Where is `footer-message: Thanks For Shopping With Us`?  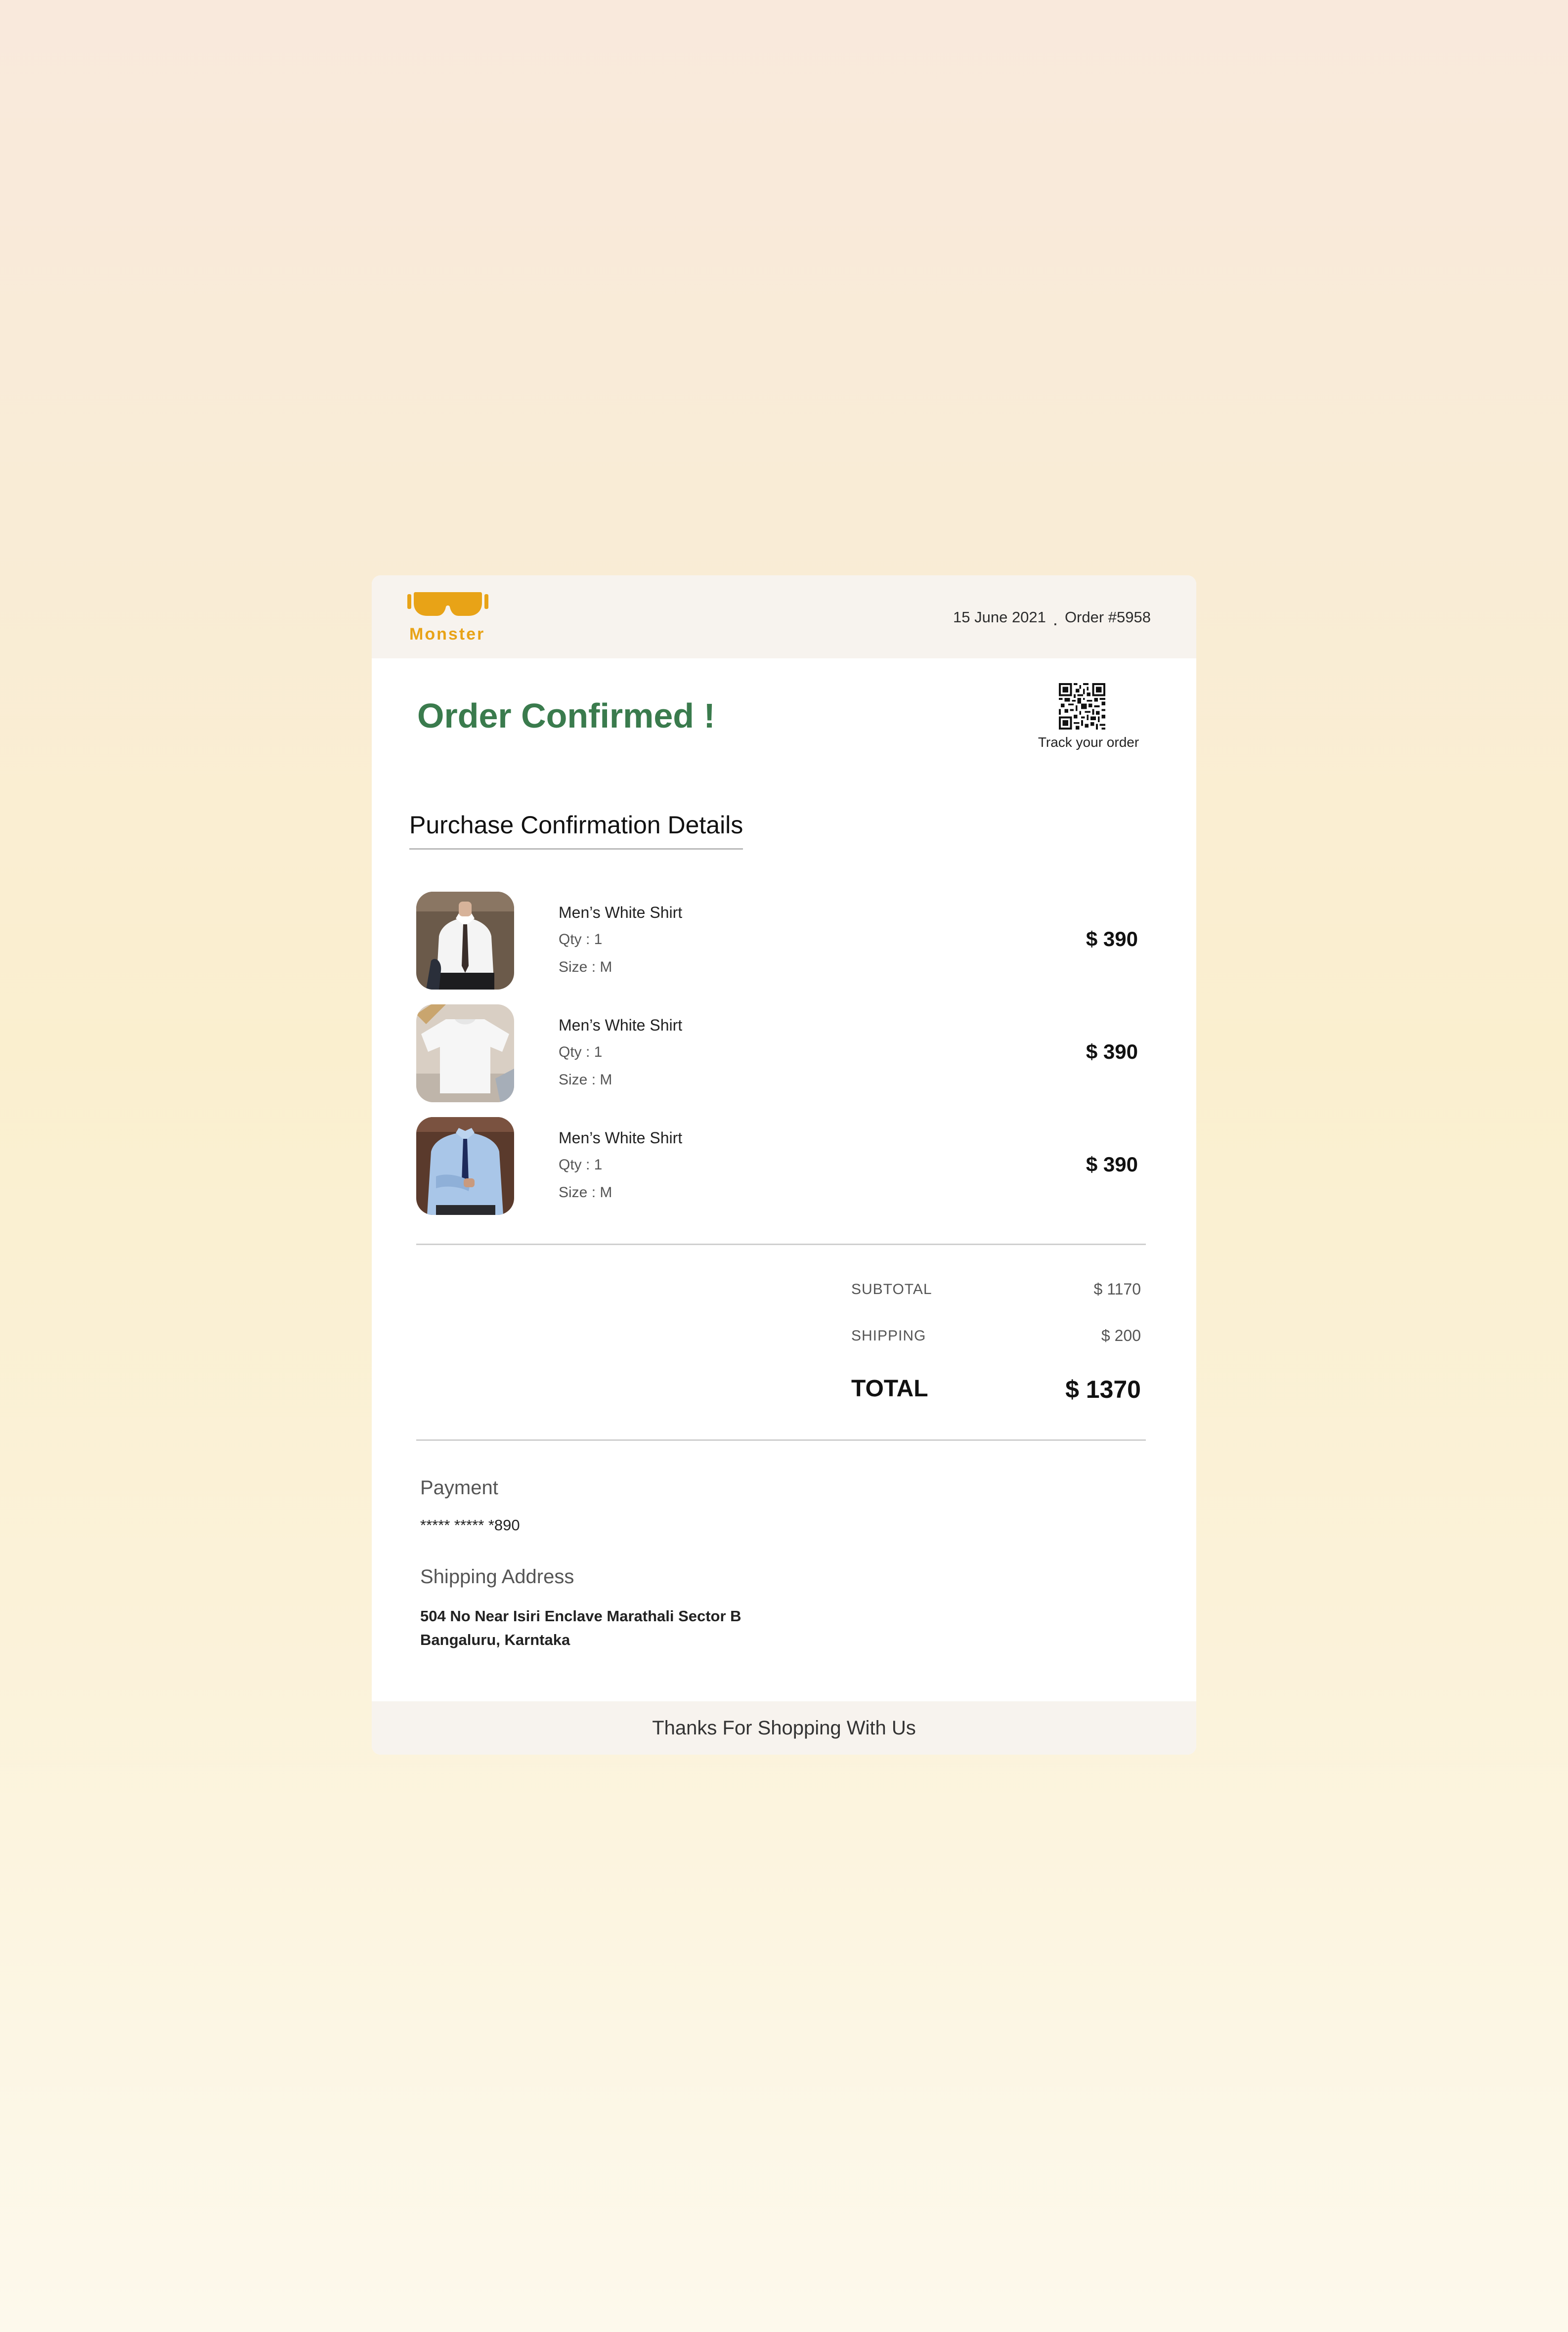 footer-message: Thanks For Shopping With Us is located at coordinates (784, 1728).